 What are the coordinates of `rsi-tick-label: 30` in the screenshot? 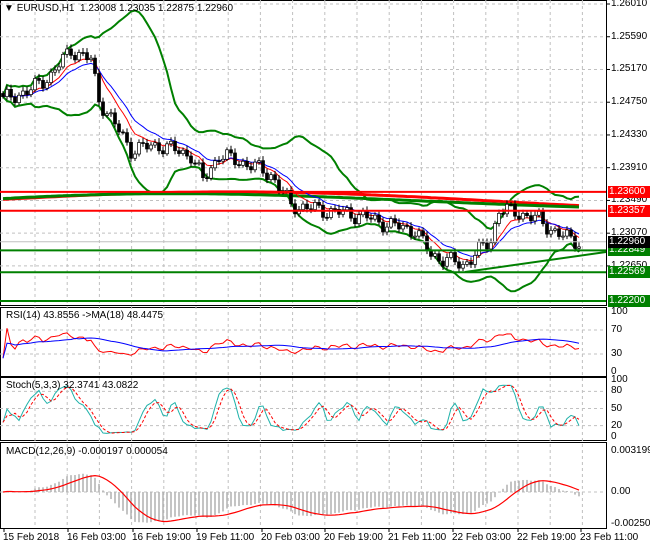 It's located at (617, 353).